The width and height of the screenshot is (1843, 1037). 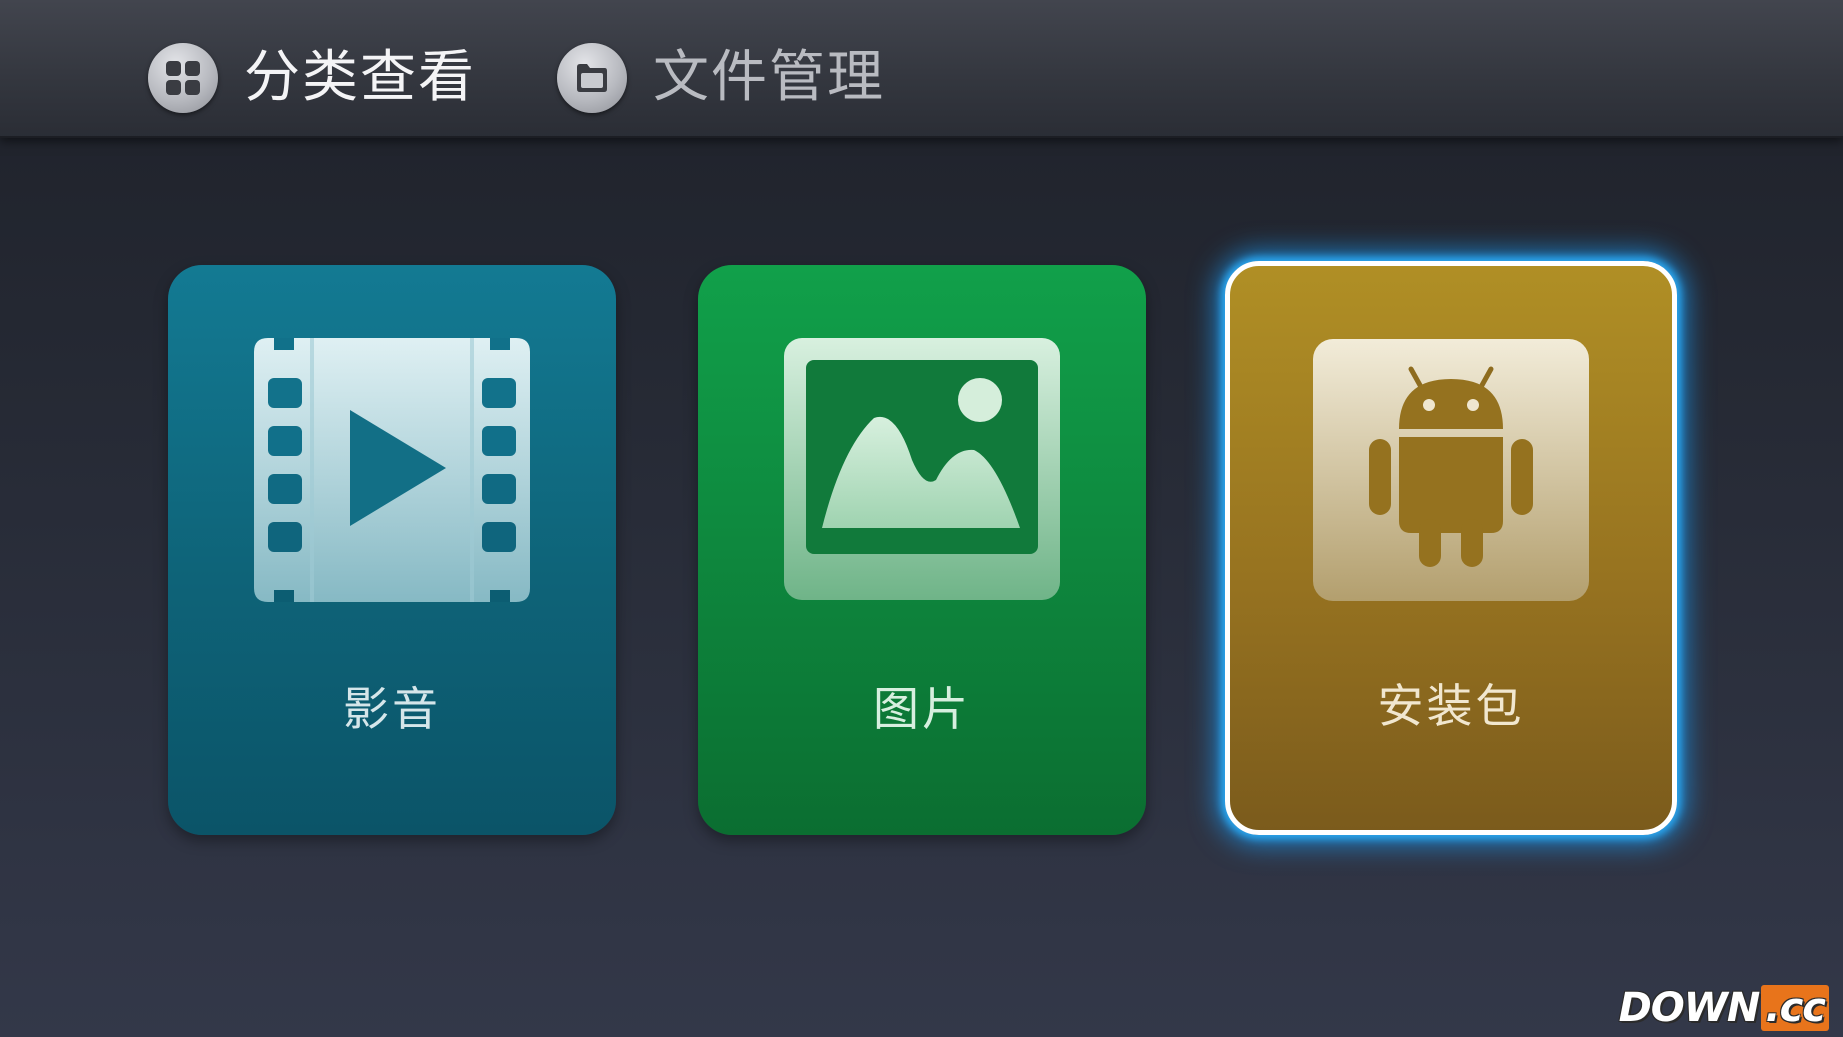 I want to click on category-card-video: 影音, so click(x=392, y=550).